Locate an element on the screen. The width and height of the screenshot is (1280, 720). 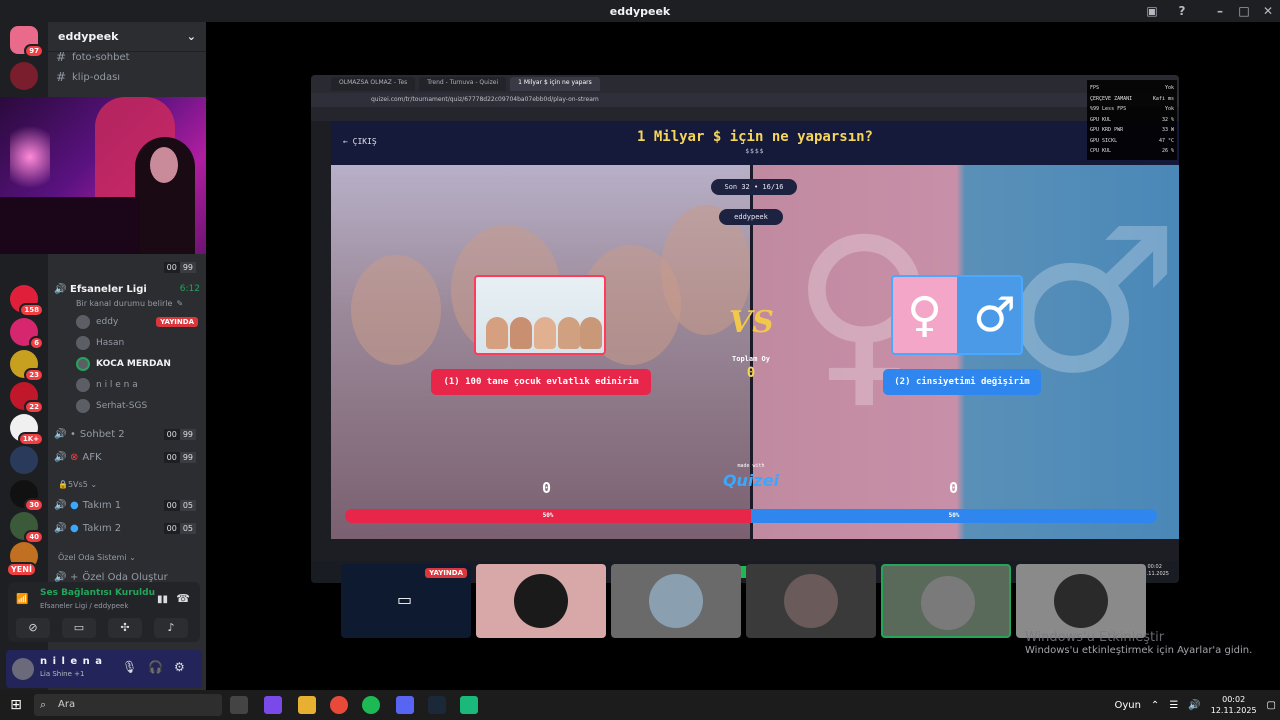
voice-member: eddy YAYINDA is located at coordinates (137, 322).